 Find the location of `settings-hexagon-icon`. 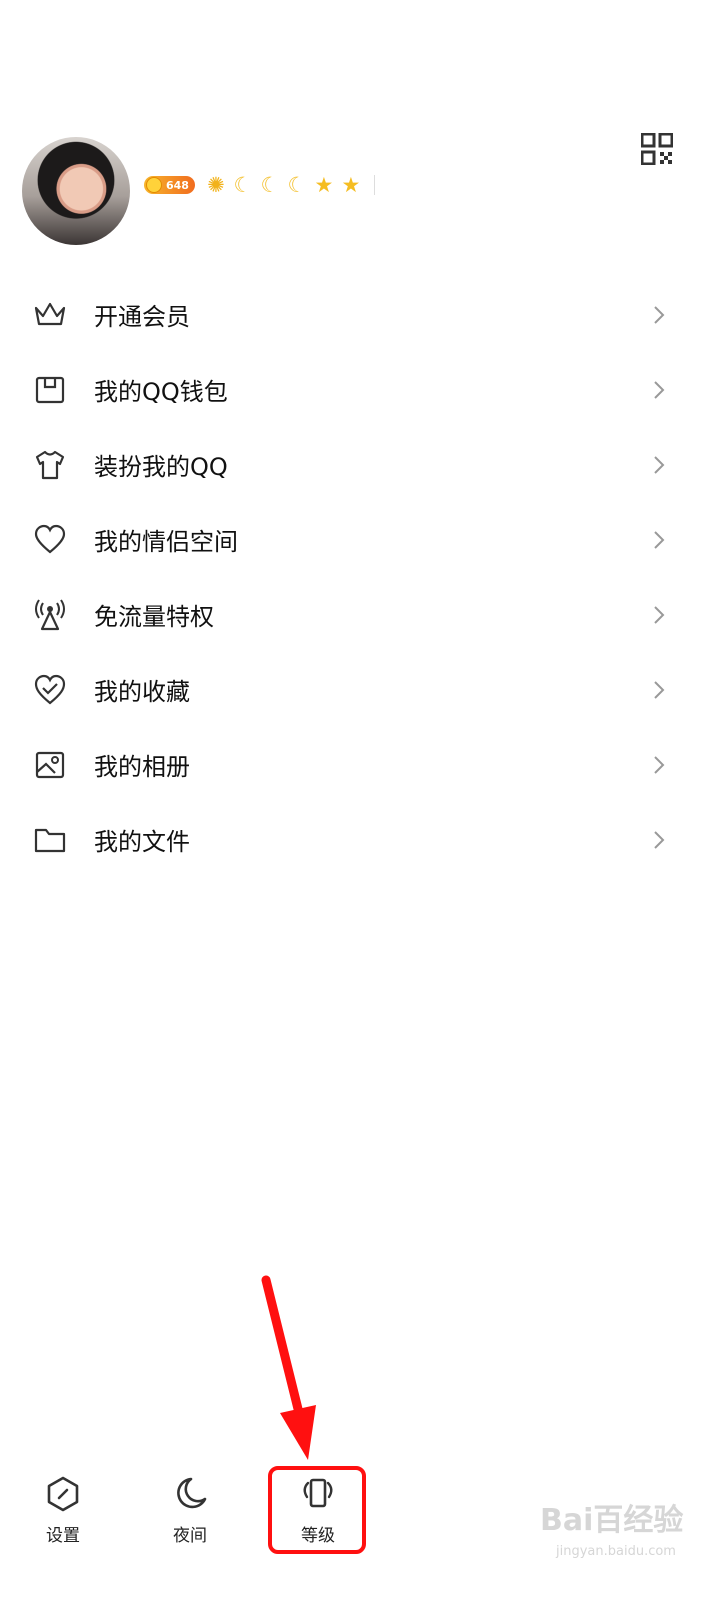

settings-hexagon-icon is located at coordinates (63, 1494).